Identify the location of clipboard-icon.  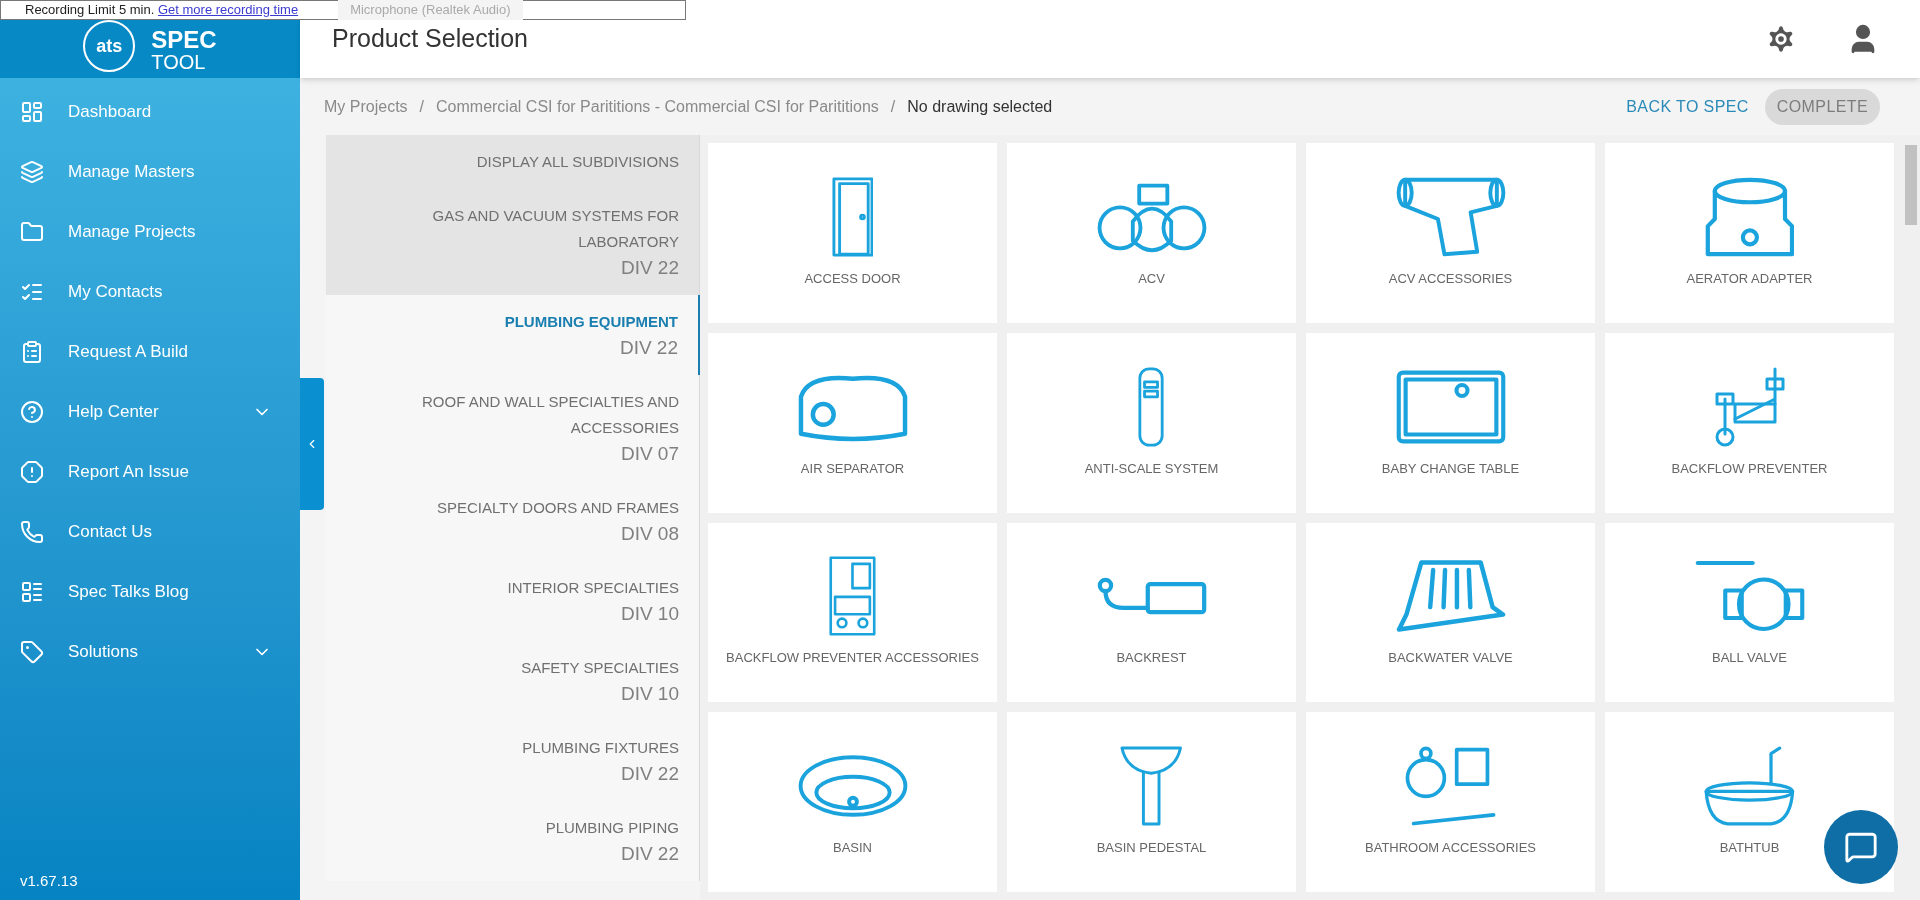
(32, 352).